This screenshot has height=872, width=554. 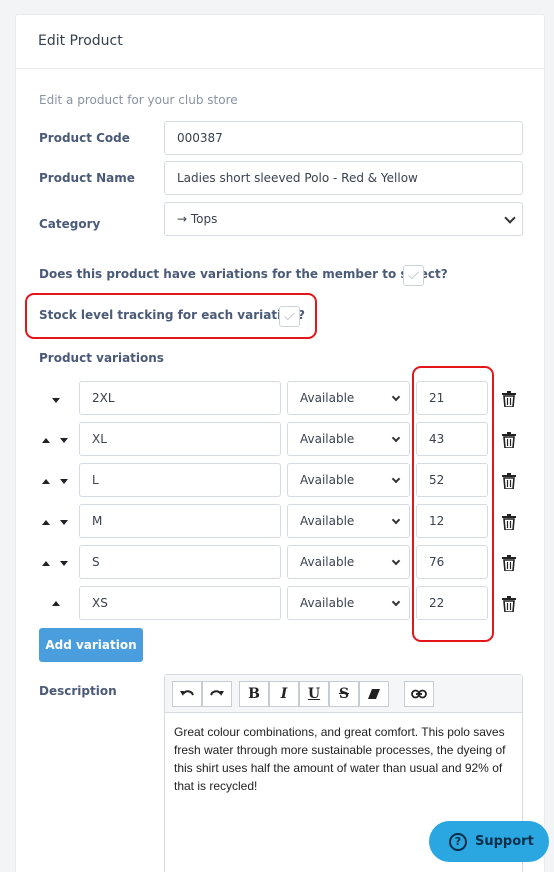 I want to click on variation-name-input: M, so click(x=180, y=521).